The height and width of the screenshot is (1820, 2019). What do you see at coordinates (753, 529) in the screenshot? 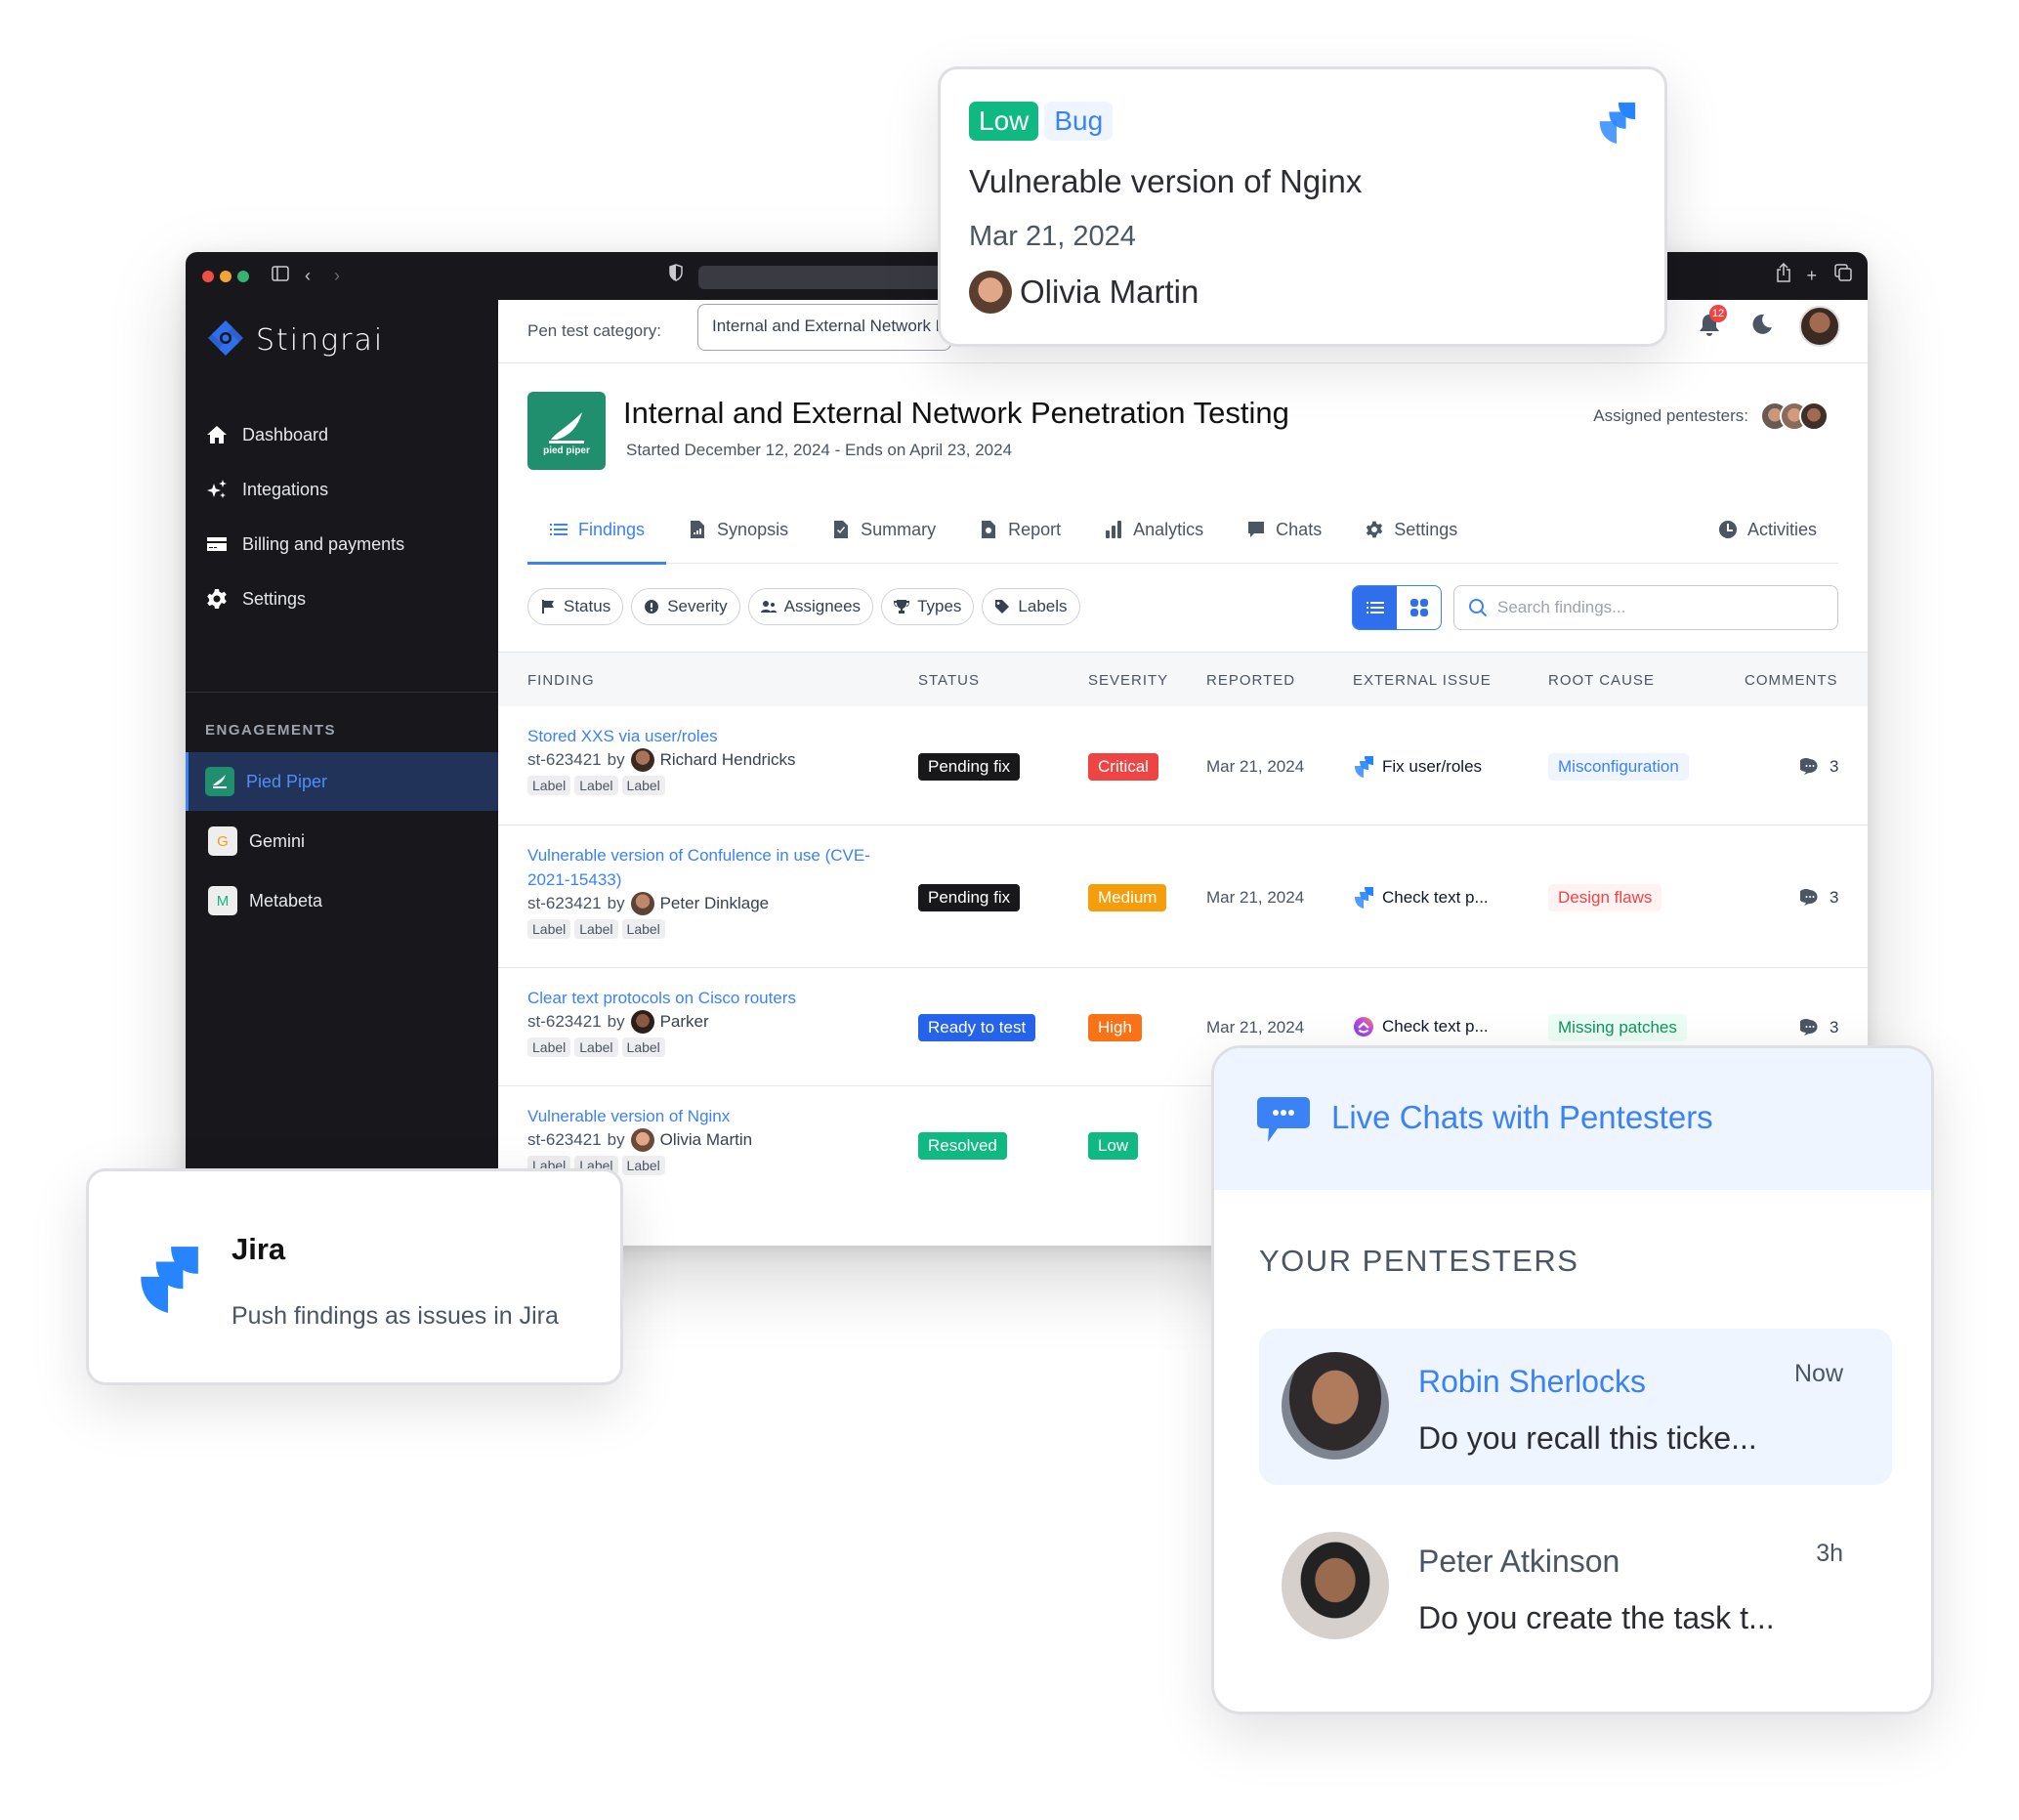
I see `tab-label: Synopsis` at bounding box center [753, 529].